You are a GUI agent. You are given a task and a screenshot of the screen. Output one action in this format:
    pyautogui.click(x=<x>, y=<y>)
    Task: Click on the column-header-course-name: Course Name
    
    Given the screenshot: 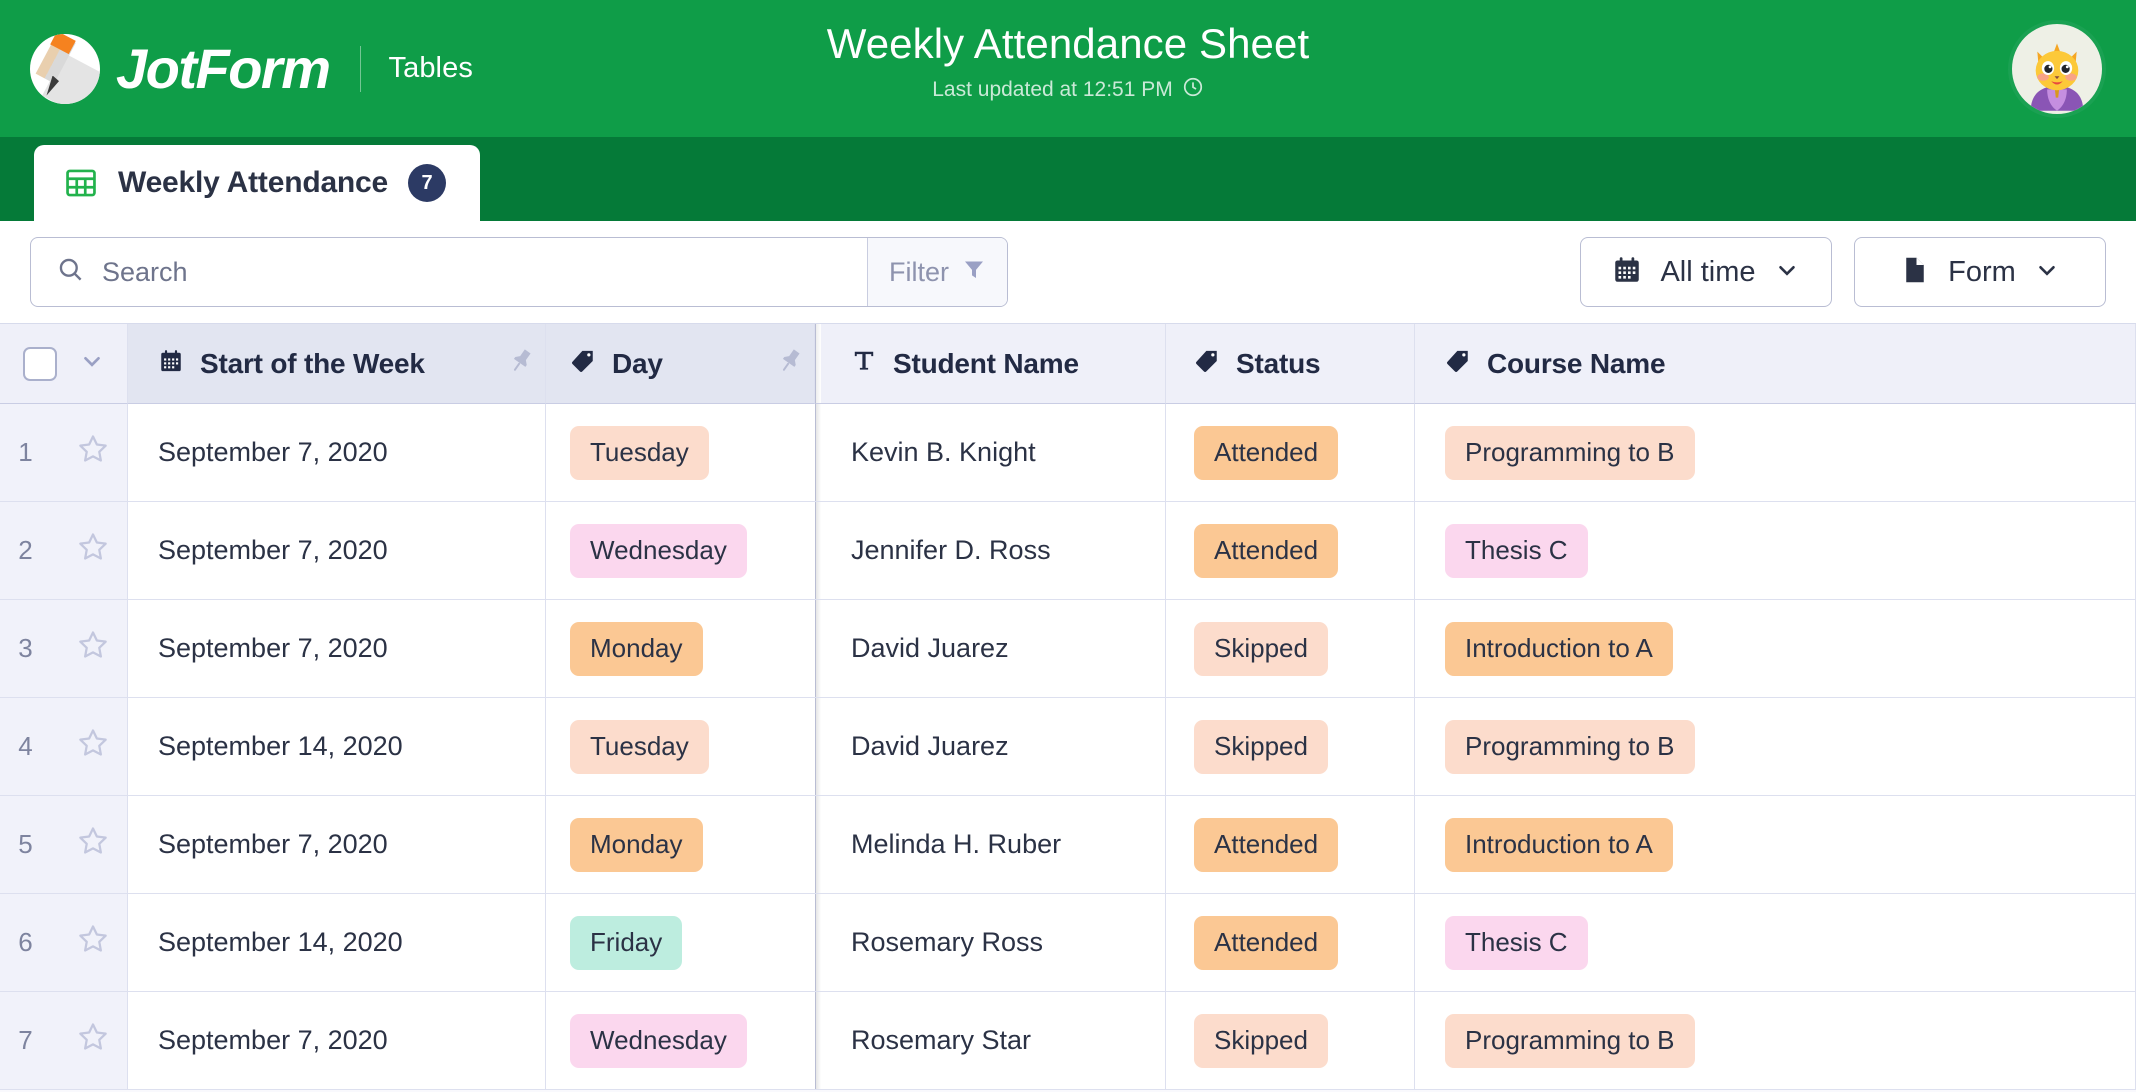 What is the action you would take?
    pyautogui.click(x=1775, y=364)
    